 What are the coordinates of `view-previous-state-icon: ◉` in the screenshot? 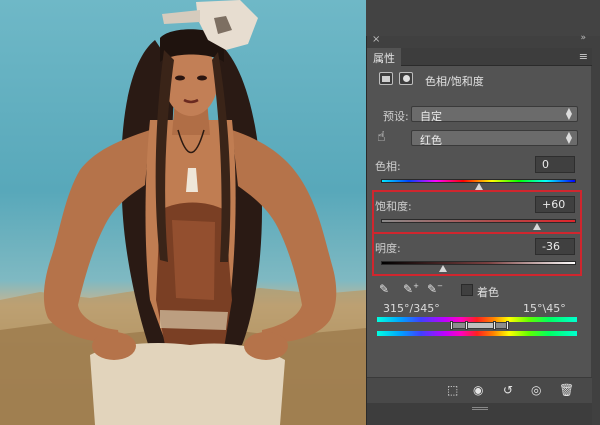 It's located at (478, 390).